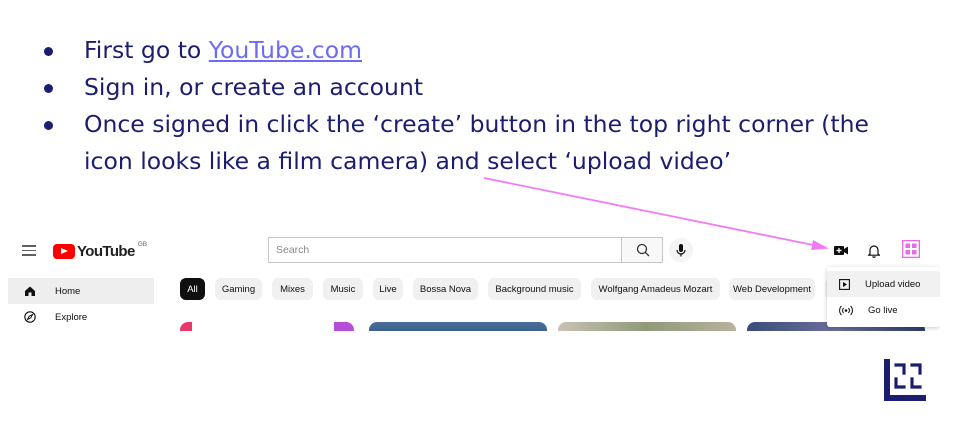  What do you see at coordinates (655, 289) in the screenshot?
I see `chip-wolfgang-amadeus-mozart: Wolfgang Amadeus Mozart` at bounding box center [655, 289].